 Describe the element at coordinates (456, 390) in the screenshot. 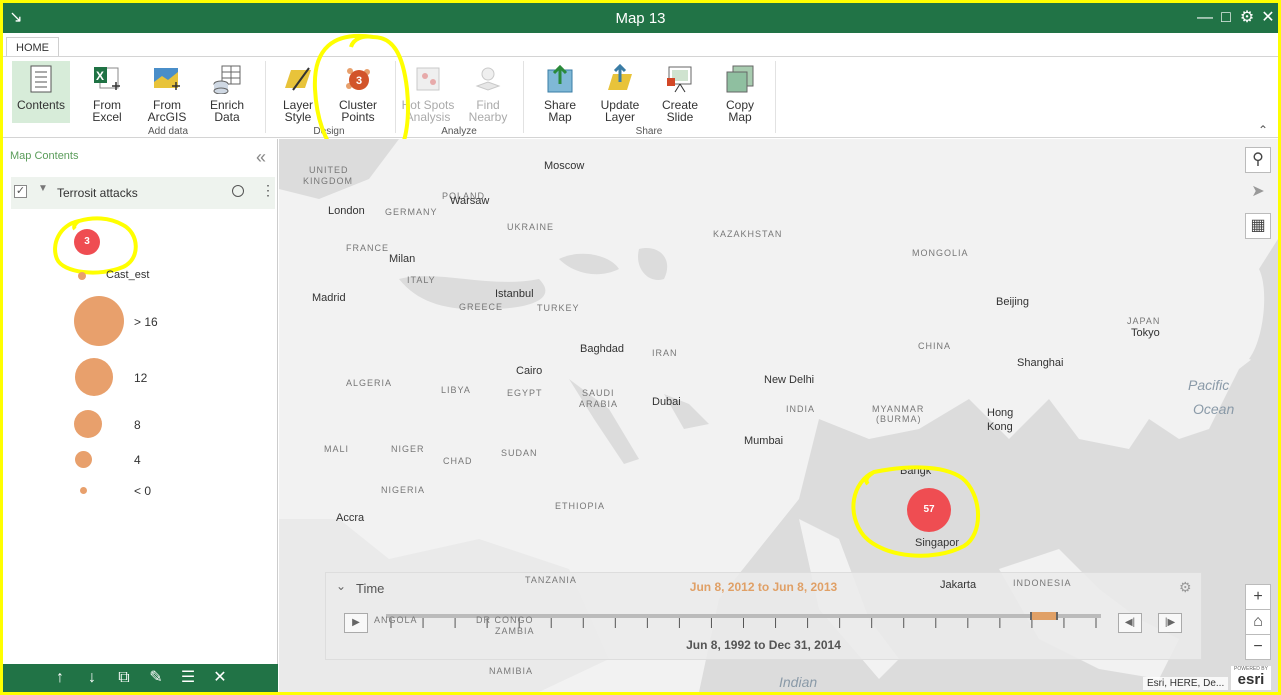

I see `country-label: LIBYA` at that location.